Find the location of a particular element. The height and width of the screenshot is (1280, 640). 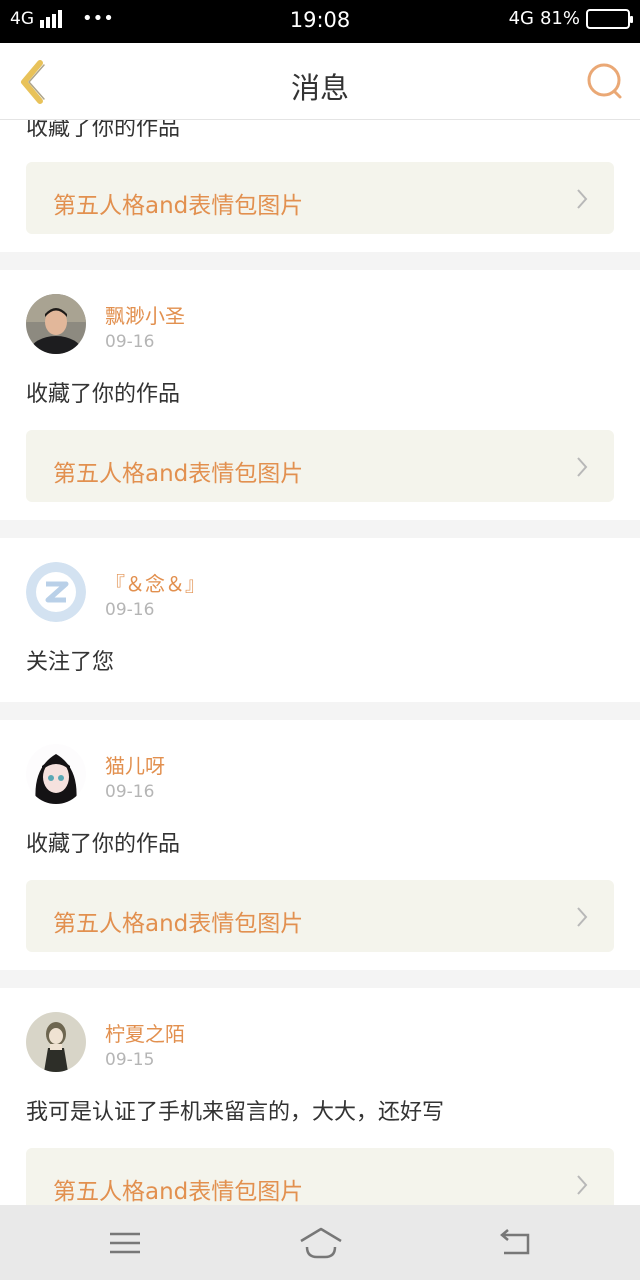

card-header: 猫儿呀 09-16 is located at coordinates (320, 767).